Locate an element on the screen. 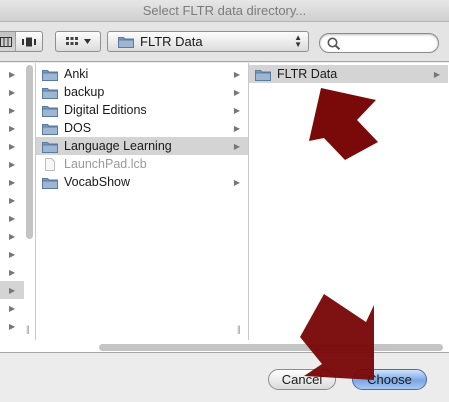 The image size is (449, 402). file-row: LaunchPad.lcb is located at coordinates (142, 164).